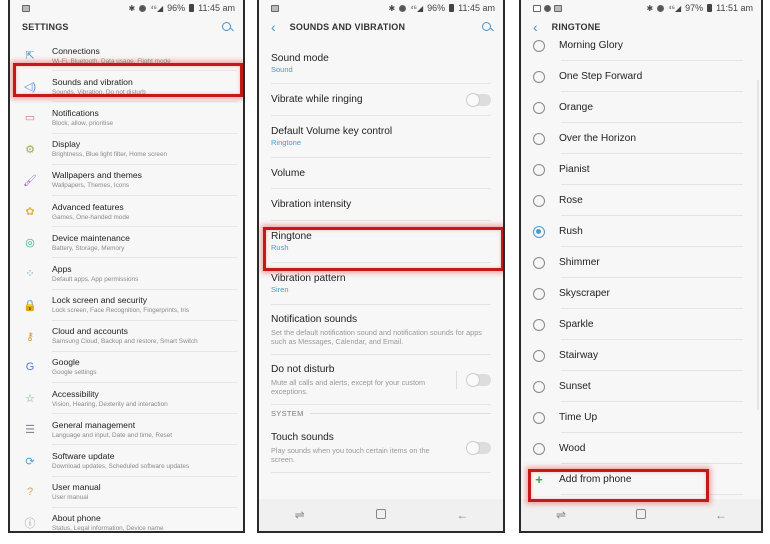 Image resolution: width=770 pixels, height=544 pixels. What do you see at coordinates (641, 324) in the screenshot?
I see `ringtone-option: Sparkle` at bounding box center [641, 324].